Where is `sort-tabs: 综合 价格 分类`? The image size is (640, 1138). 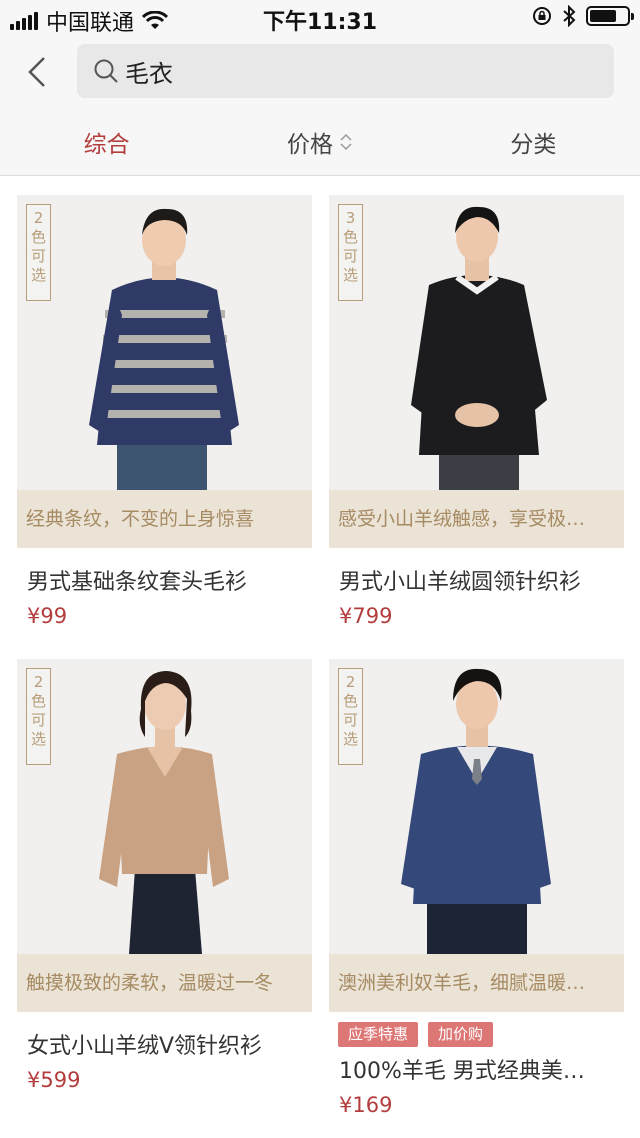 sort-tabs: 综合 价格 分类 is located at coordinates (320, 142).